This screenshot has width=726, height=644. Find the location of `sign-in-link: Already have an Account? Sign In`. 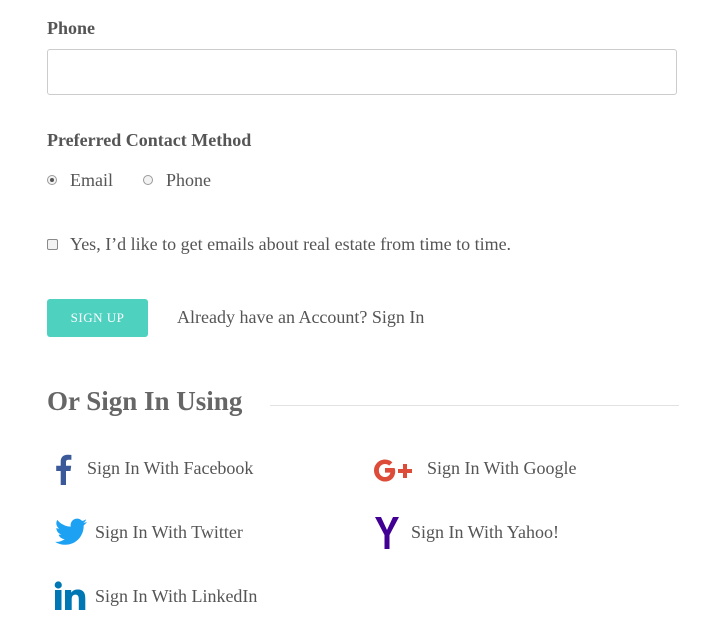

sign-in-link: Already have an Account? Sign In is located at coordinates (300, 317).